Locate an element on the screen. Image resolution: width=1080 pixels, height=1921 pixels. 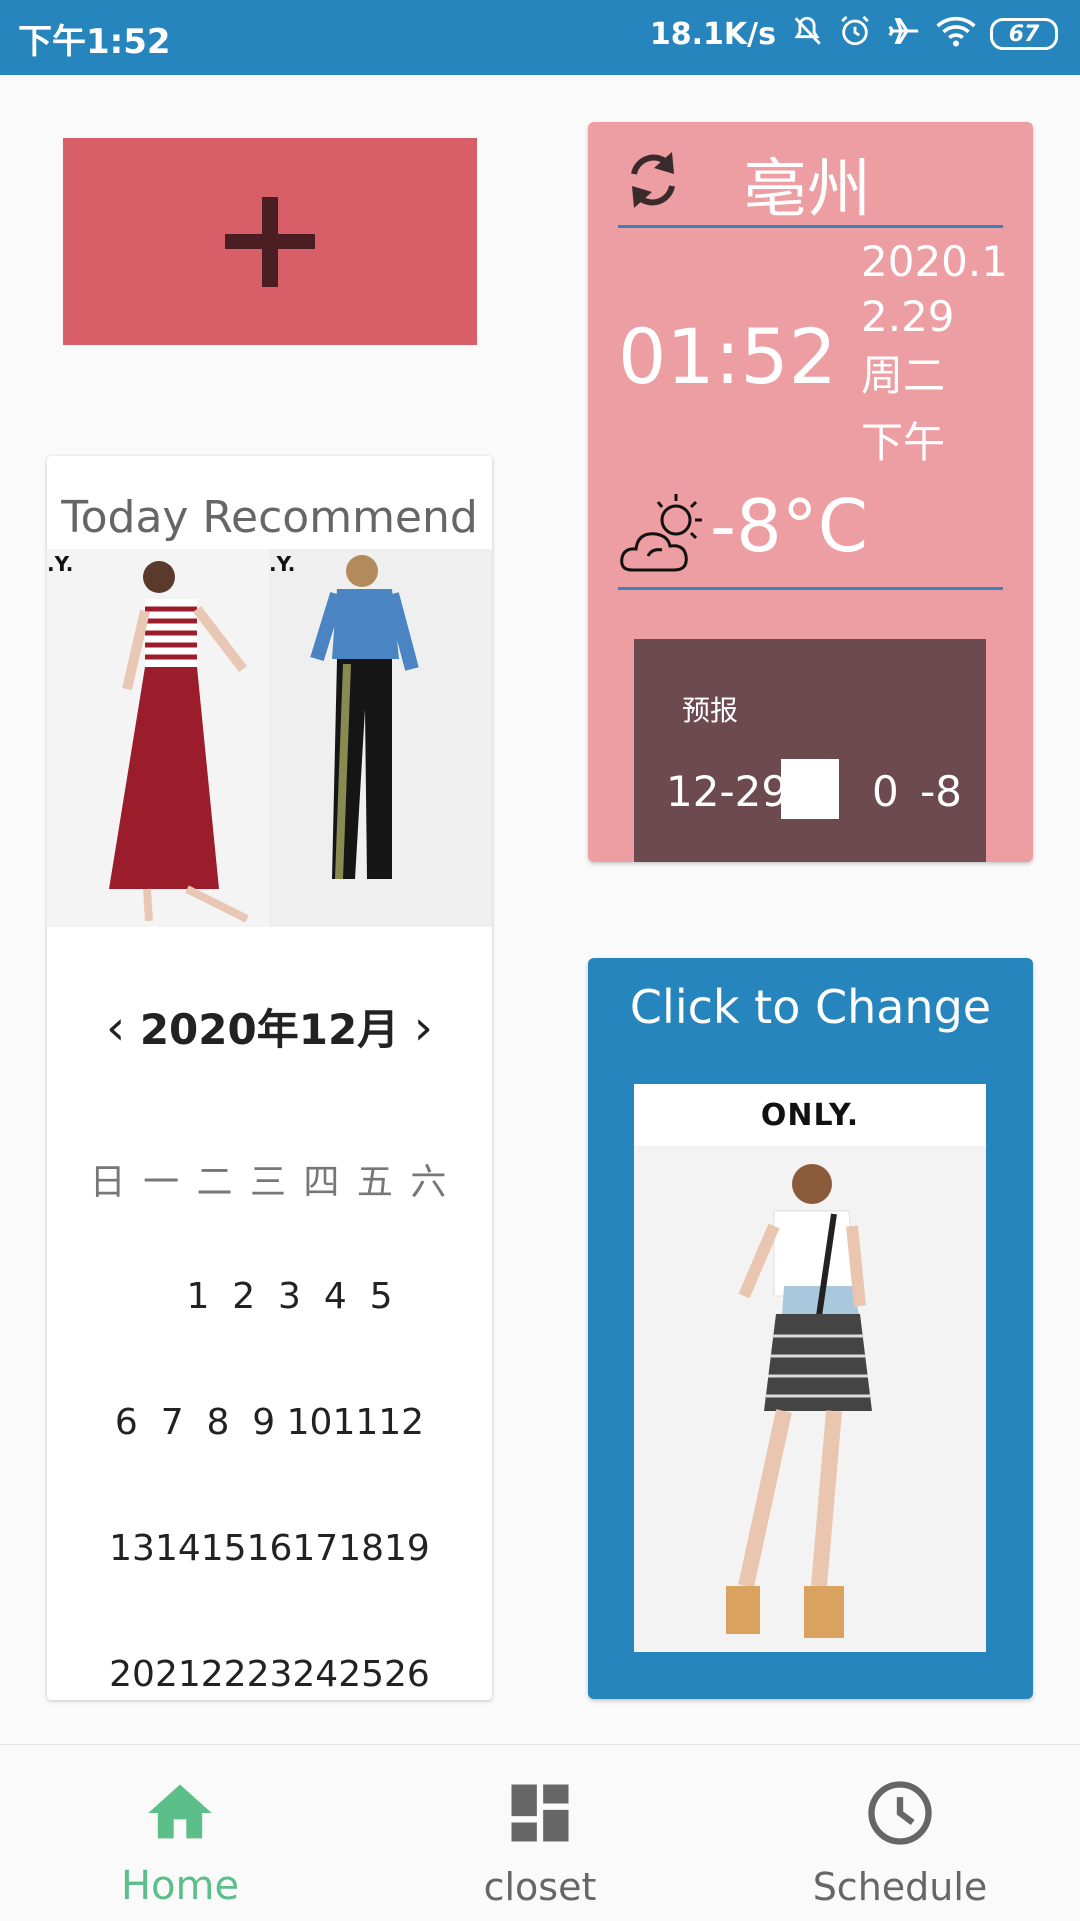
city-name: 亳州 is located at coordinates (807, 190).